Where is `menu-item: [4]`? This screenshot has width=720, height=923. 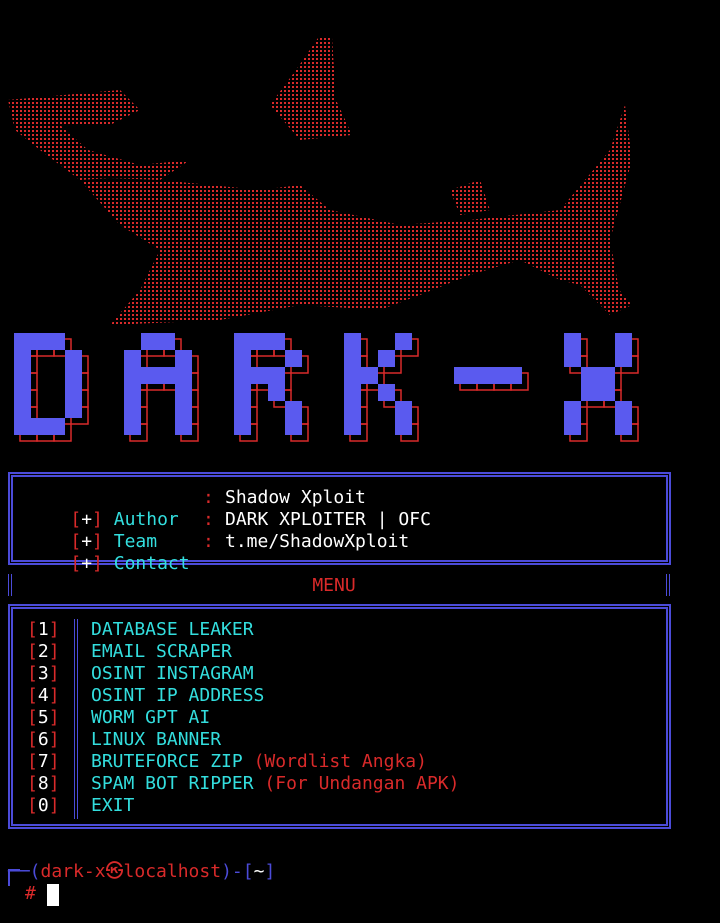
menu-item: [4] is located at coordinates (43, 696).